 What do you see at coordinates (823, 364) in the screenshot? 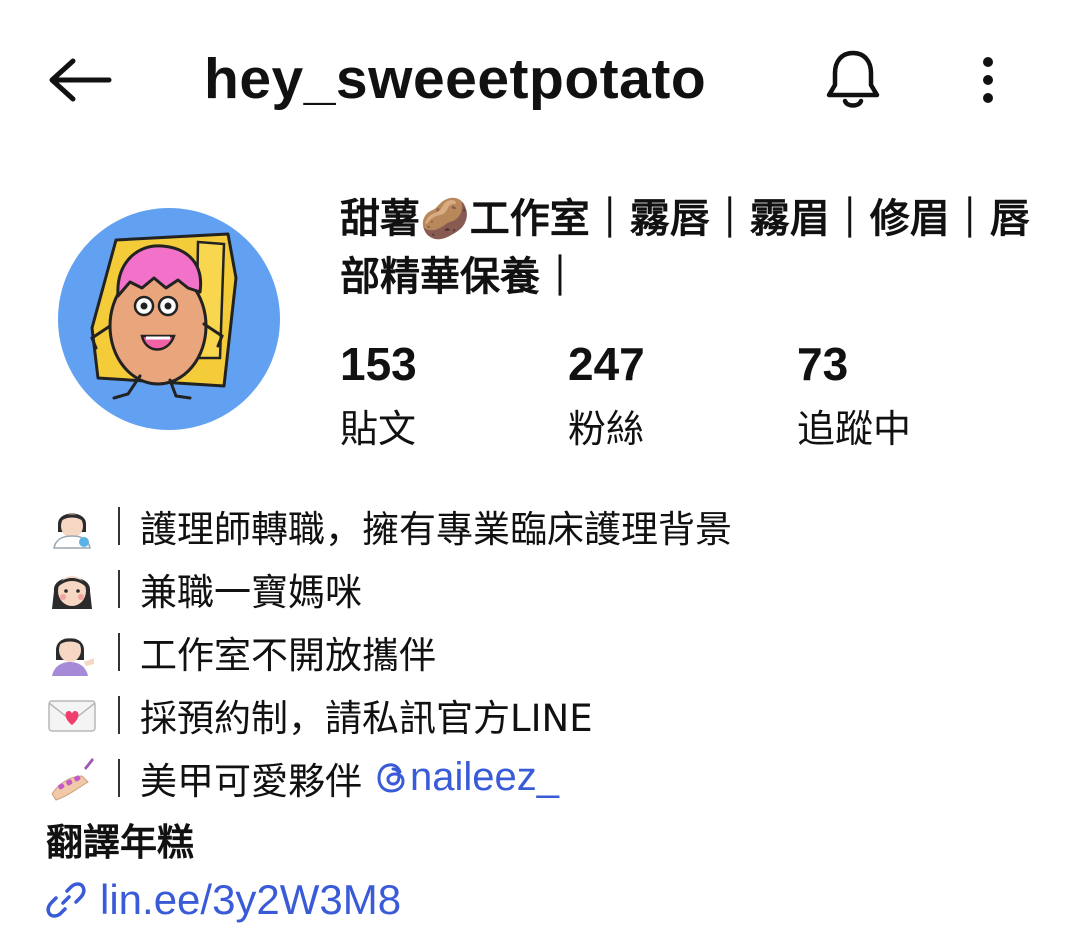
I see `following-count: 73` at bounding box center [823, 364].